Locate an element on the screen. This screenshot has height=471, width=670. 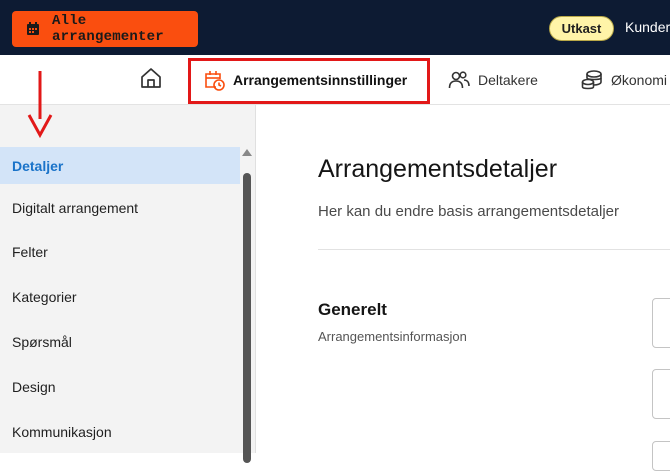
tab-deltakere: Deltakere is located at coordinates (493, 80).